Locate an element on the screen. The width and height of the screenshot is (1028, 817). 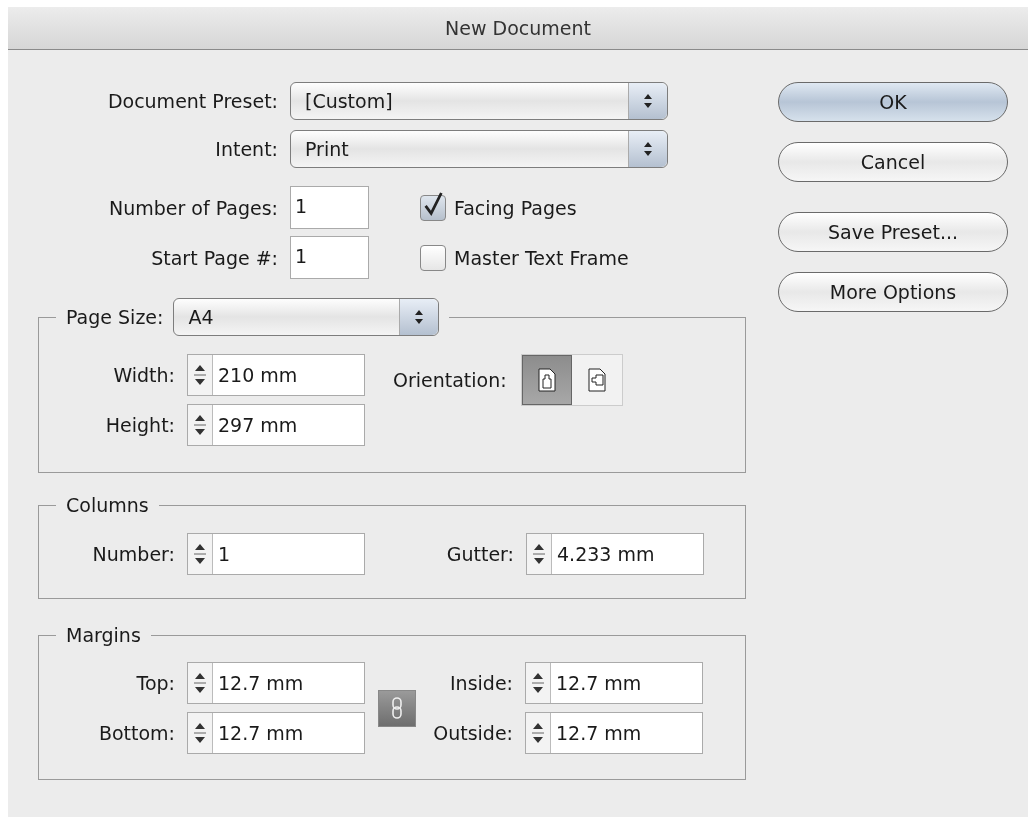
field-label: Orientation: is located at coordinates (450, 380).